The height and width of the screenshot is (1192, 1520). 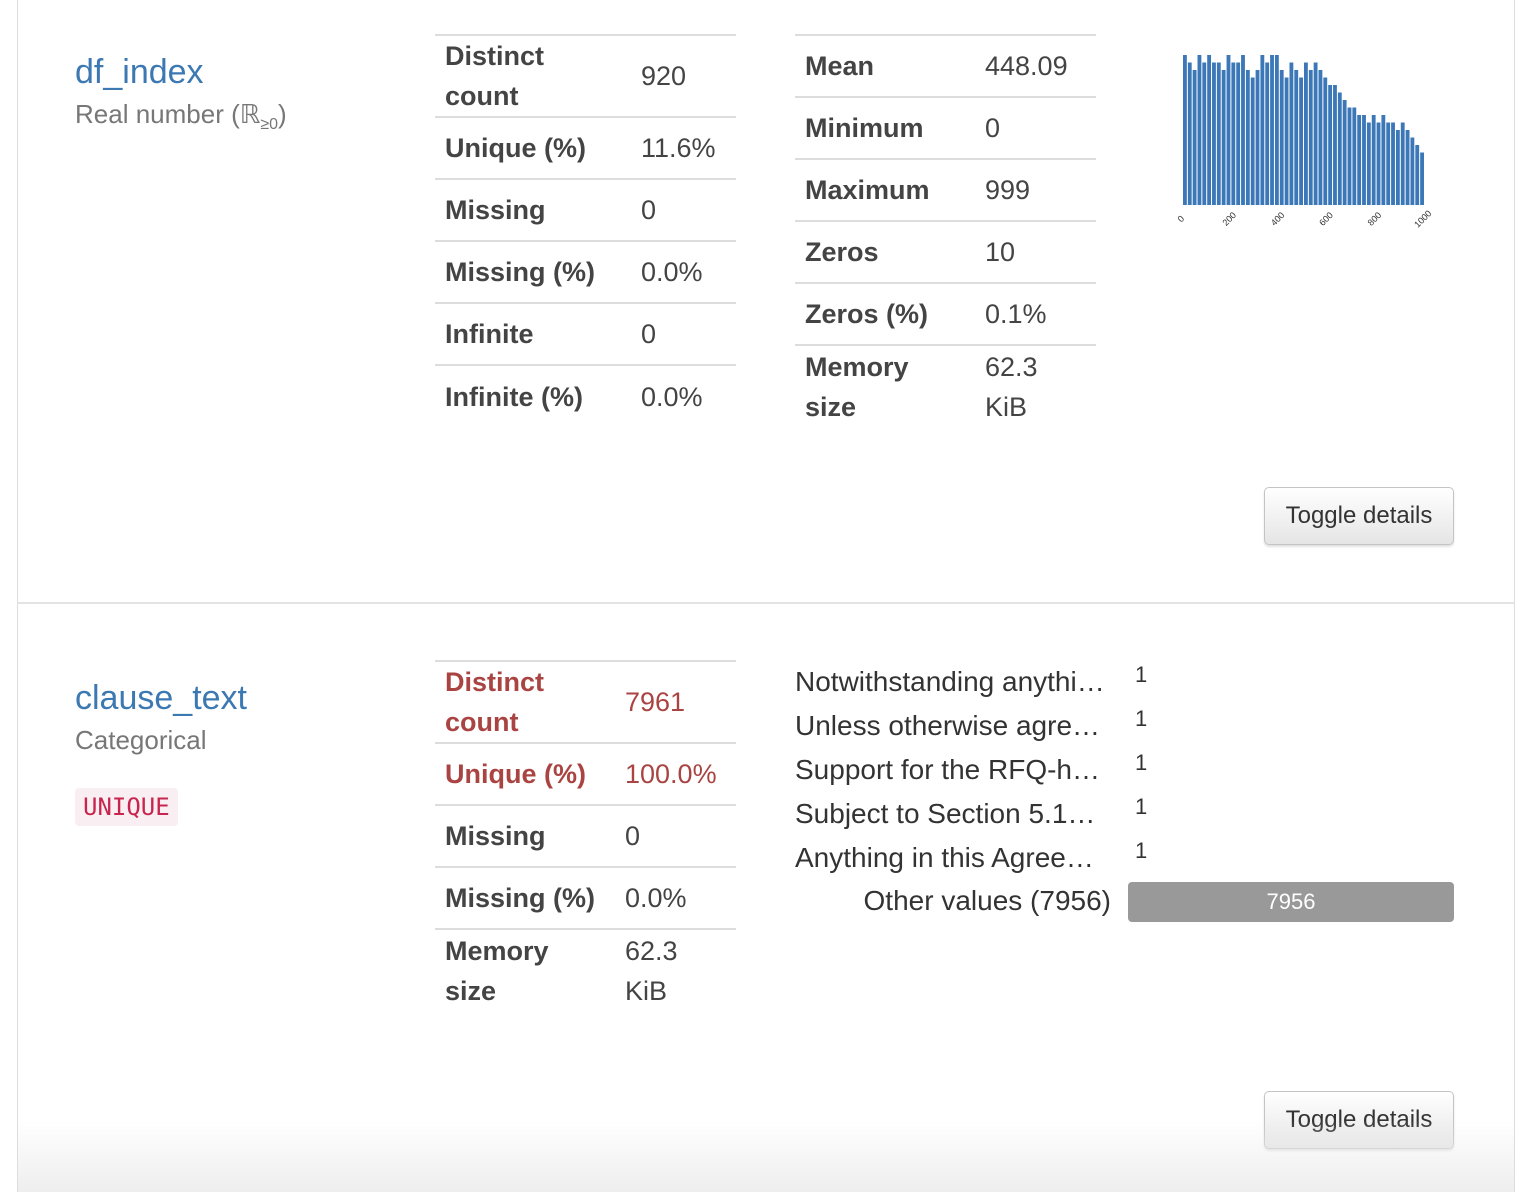 I want to click on stat-row: Infinite (%) 0.0%, so click(x=585, y=395).